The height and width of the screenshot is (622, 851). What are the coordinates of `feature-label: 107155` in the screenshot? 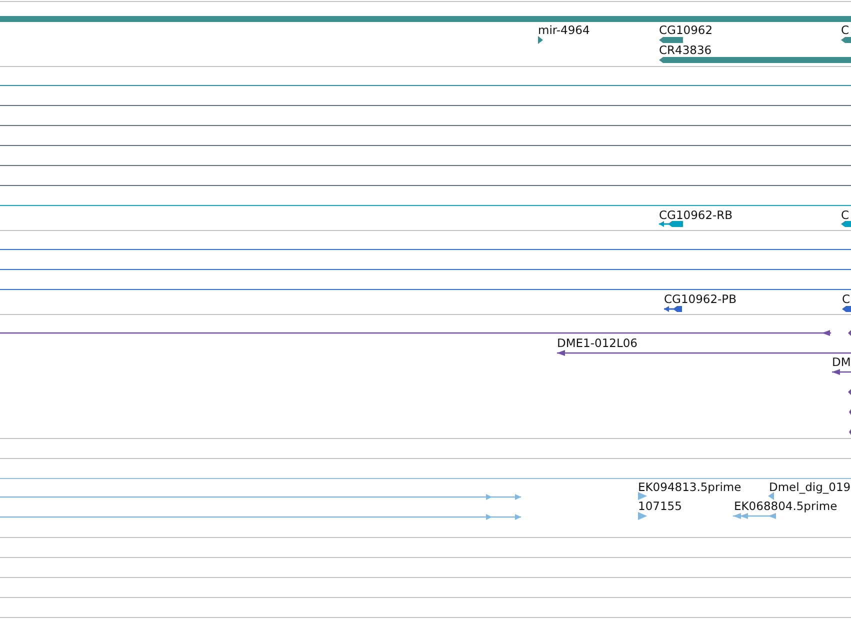 It's located at (660, 506).